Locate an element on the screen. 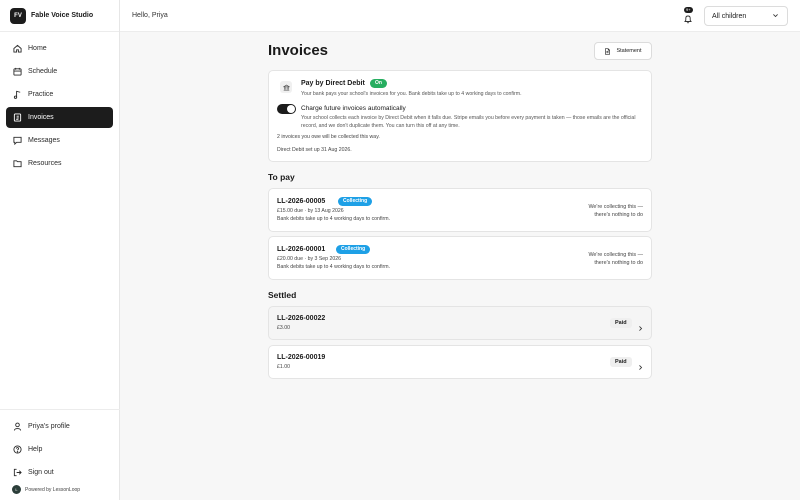 This screenshot has height=500, width=800. auto-charge-toggle is located at coordinates (286, 109).